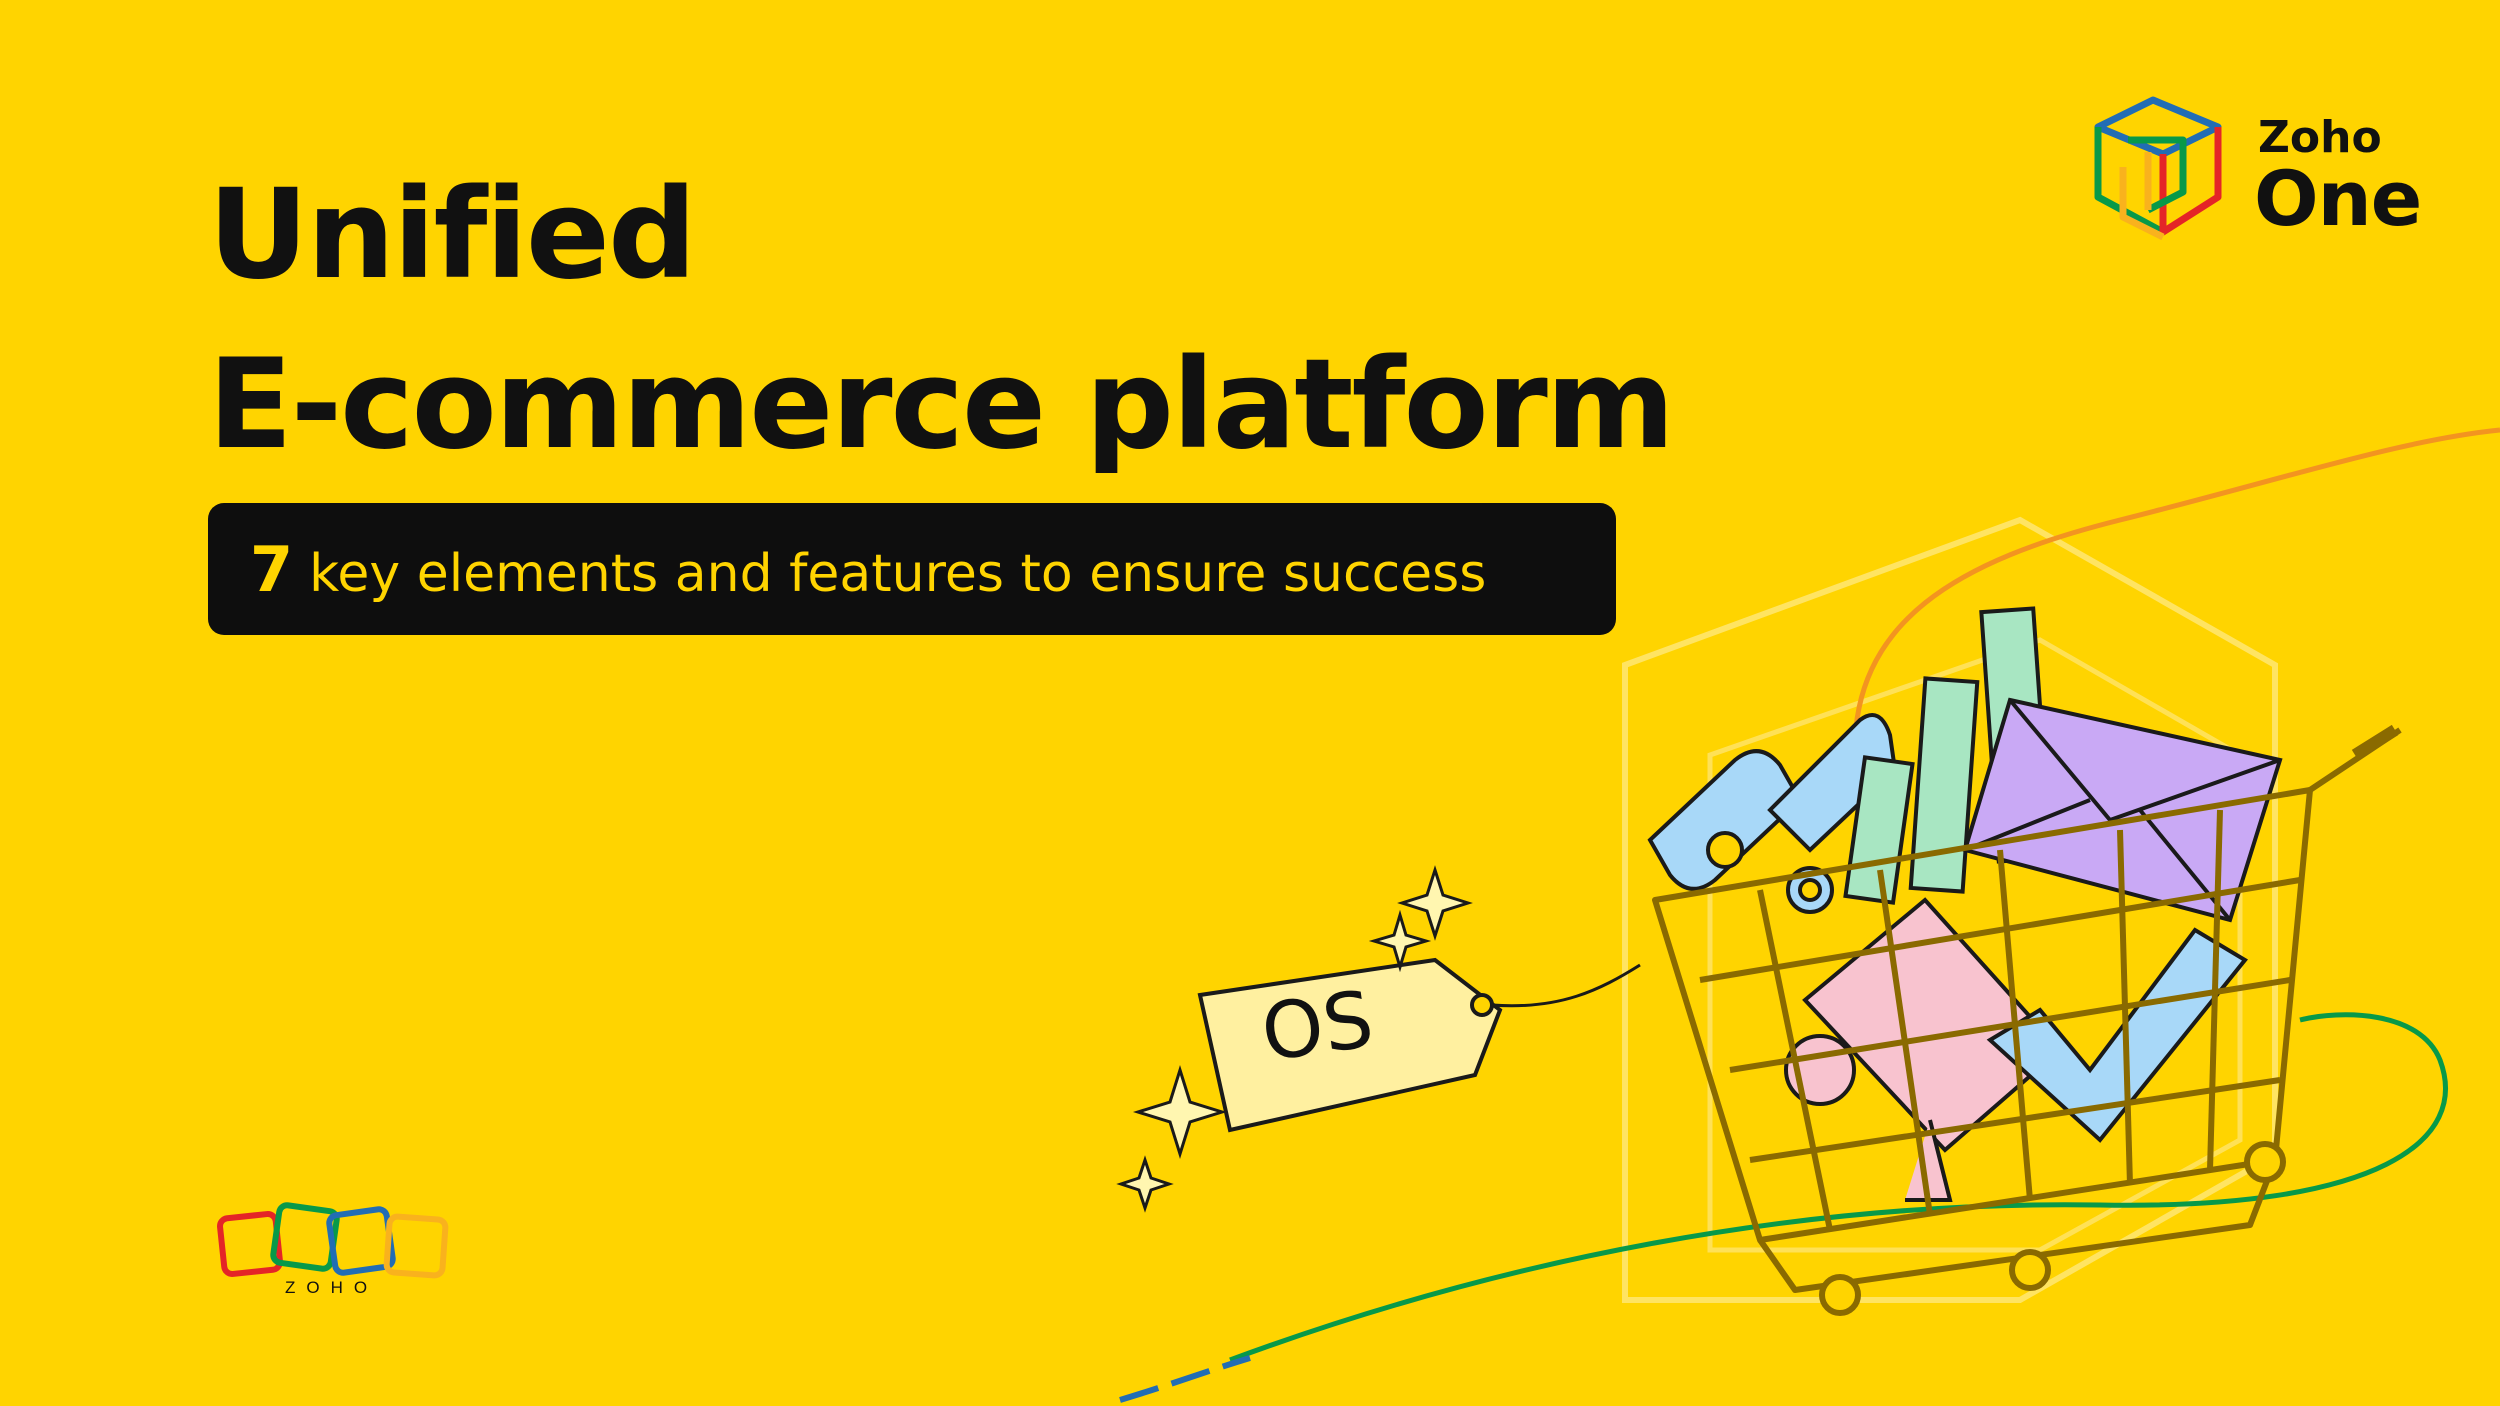 This screenshot has height=1406, width=2500. Describe the element at coordinates (1950, 909) in the screenshot. I see `hexagon-outline` at that location.